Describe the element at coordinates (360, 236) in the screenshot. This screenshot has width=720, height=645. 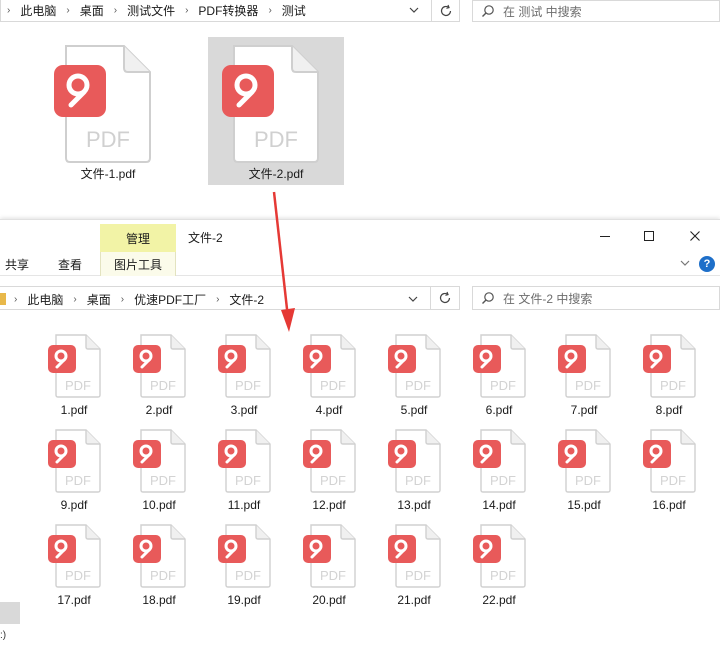
I see `title-bar: 管理 文件-2` at that location.